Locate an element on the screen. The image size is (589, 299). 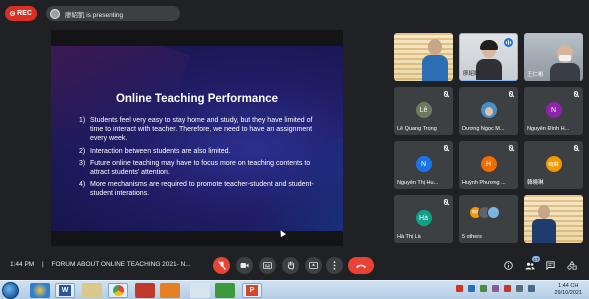
captions-icon is located at coordinates (267, 265).